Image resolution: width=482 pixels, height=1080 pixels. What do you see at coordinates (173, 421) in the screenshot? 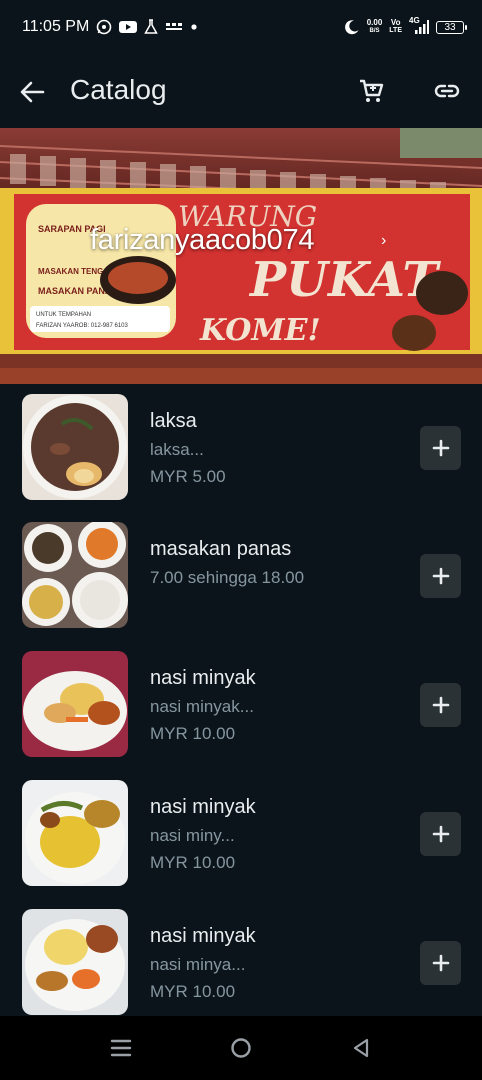
I see `item-name: laksa` at bounding box center [173, 421].